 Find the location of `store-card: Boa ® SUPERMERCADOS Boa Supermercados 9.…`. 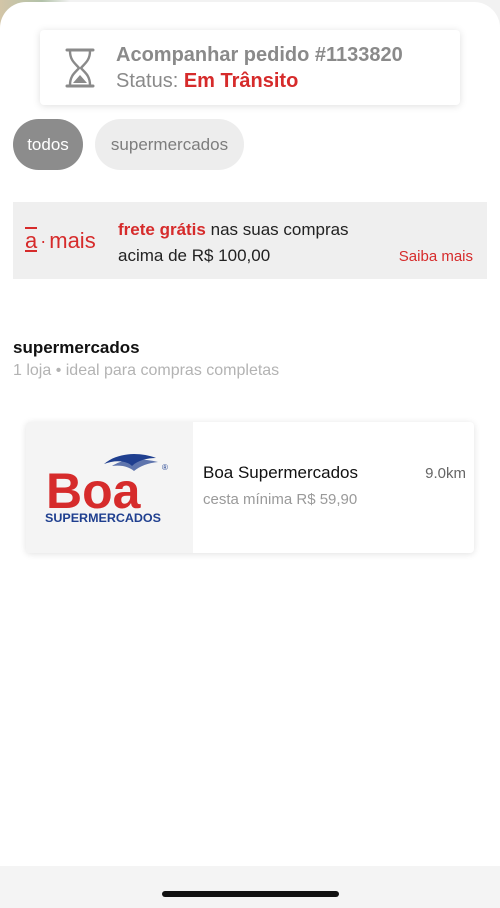

store-card: Boa ® SUPERMERCADOS Boa Supermercados 9.… is located at coordinates (250, 487).